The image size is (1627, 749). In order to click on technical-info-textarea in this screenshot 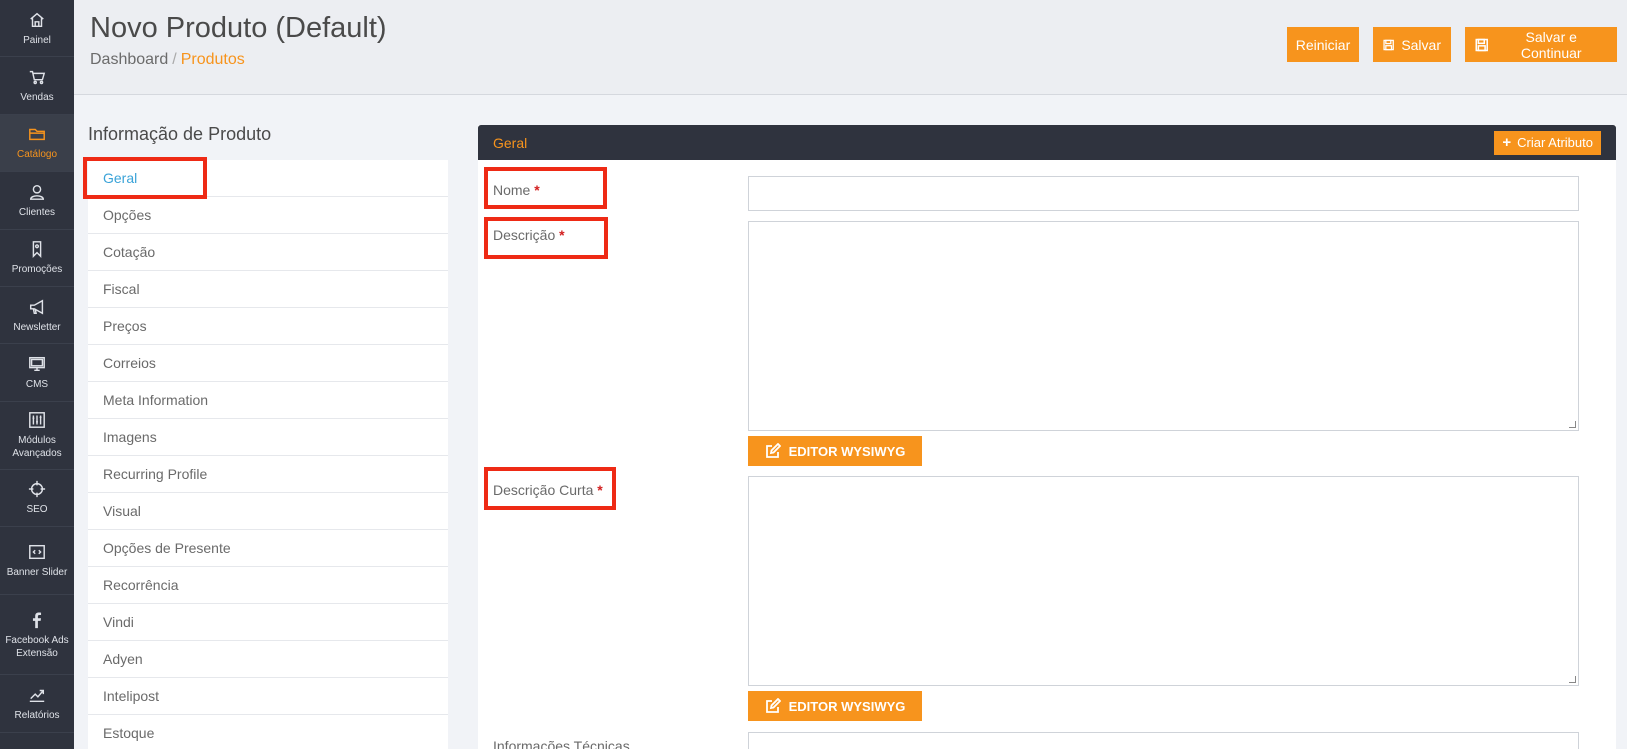, I will do `click(1163, 740)`.